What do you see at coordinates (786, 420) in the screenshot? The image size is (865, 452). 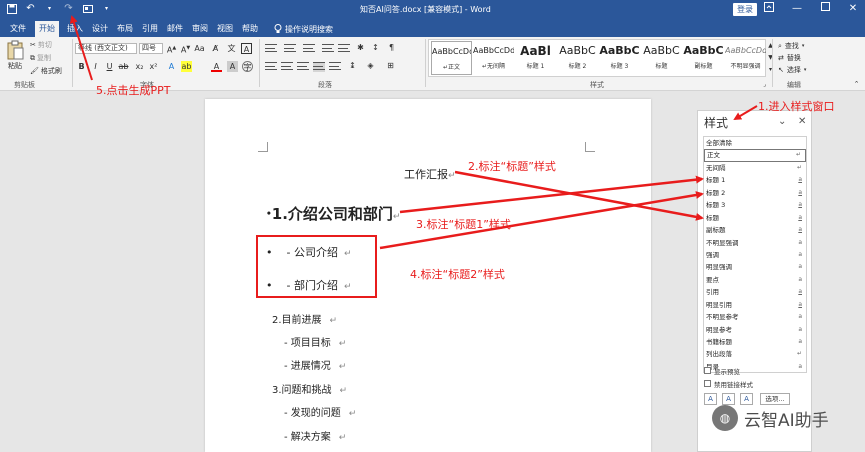 I see `watermark-text: 云智AI助手` at bounding box center [786, 420].